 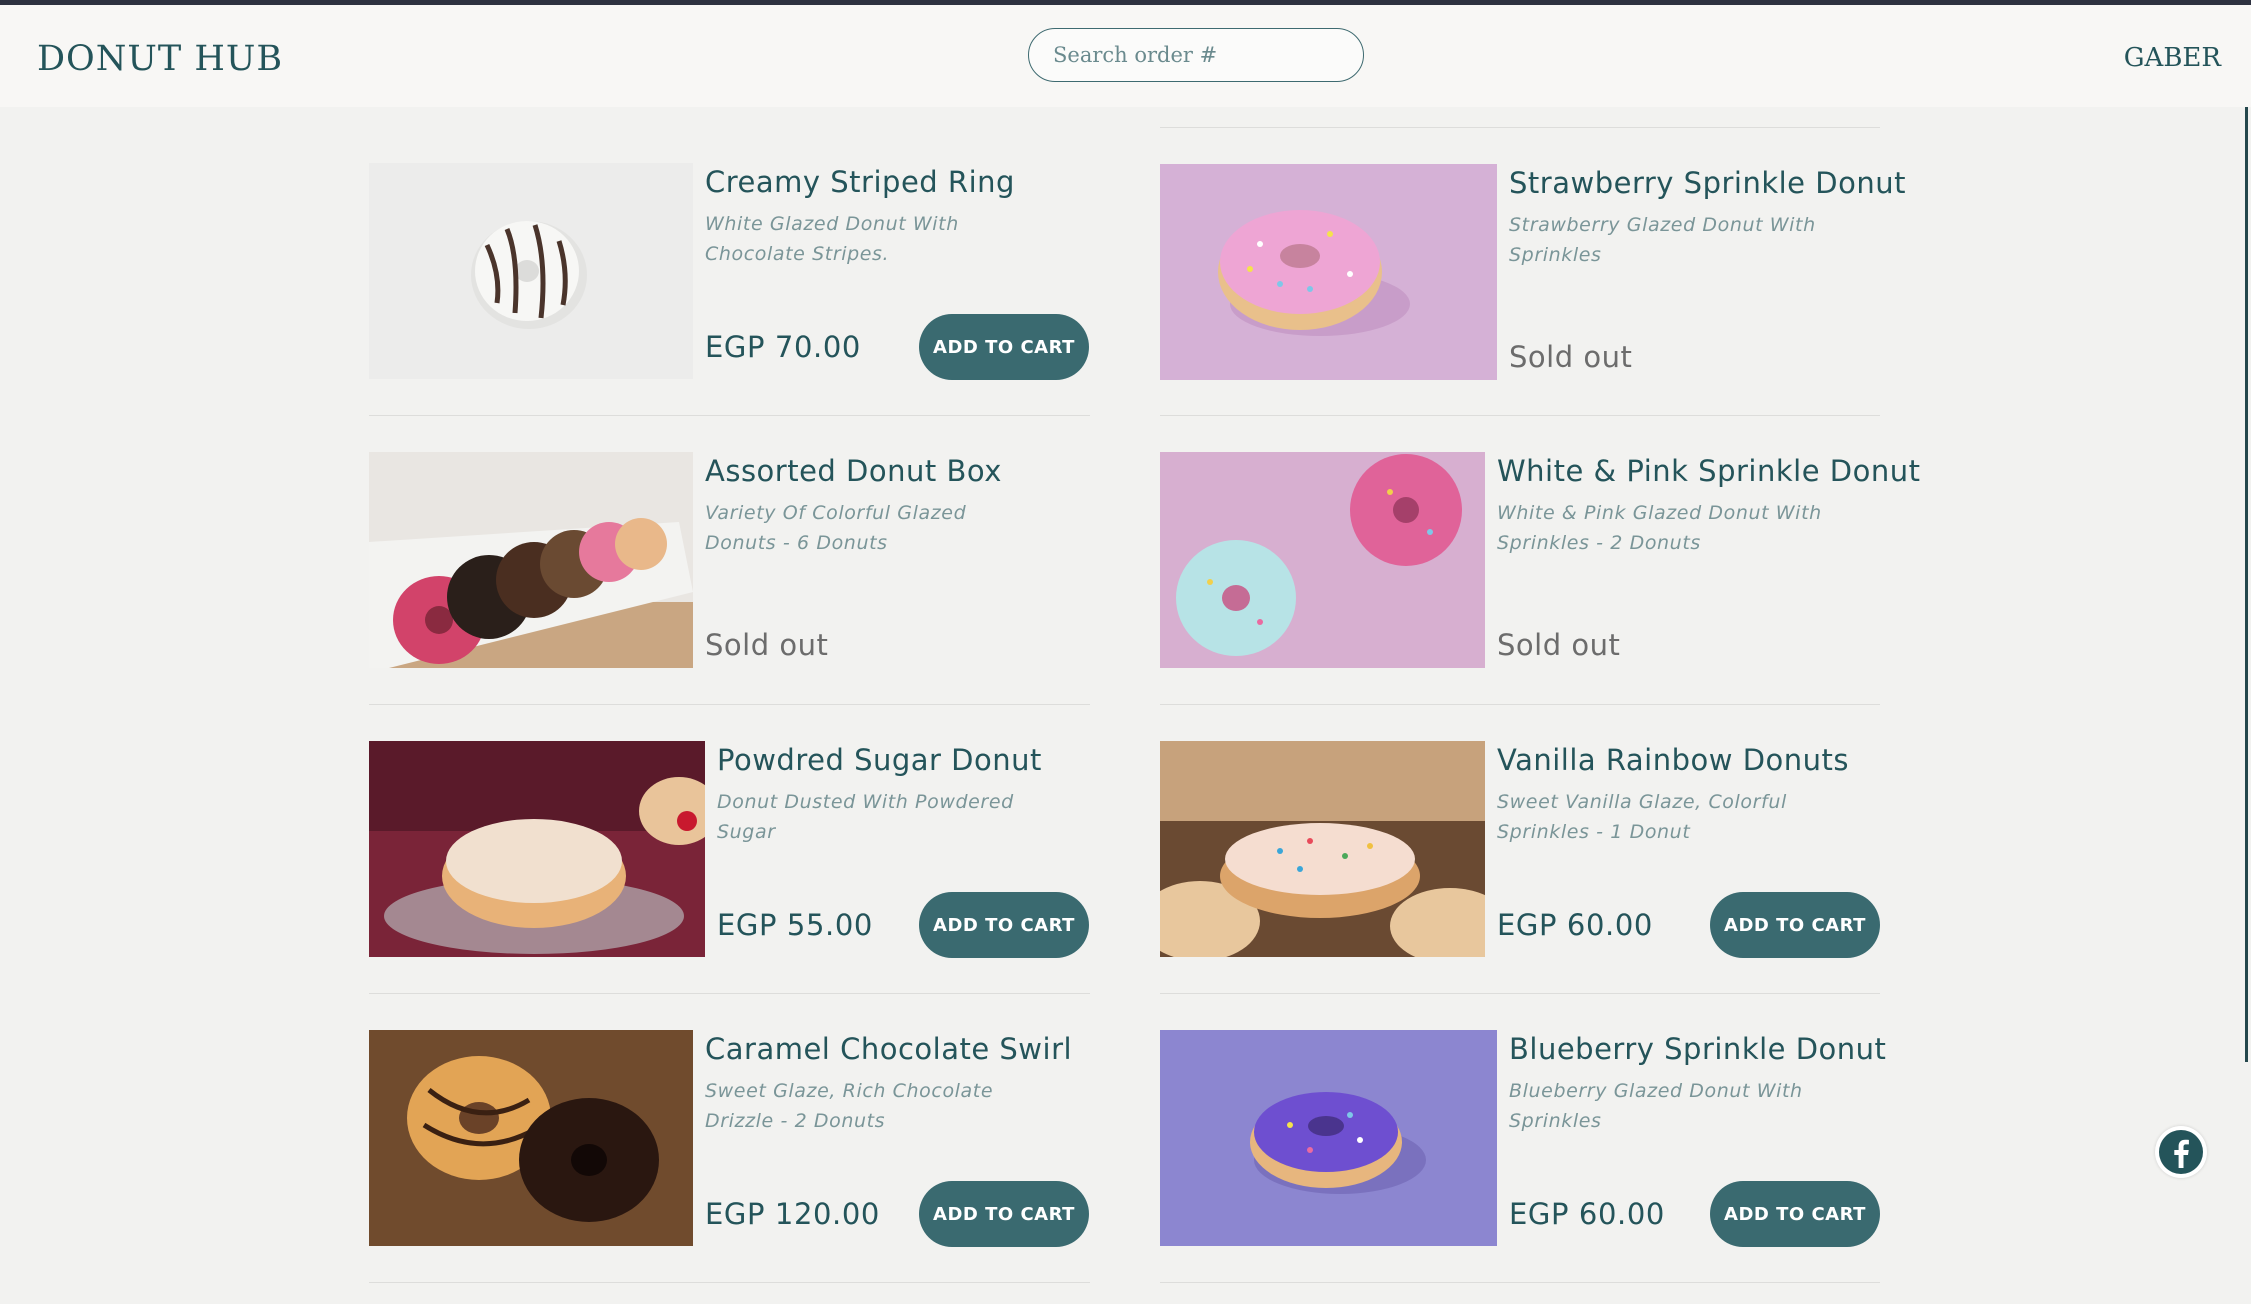 What do you see at coordinates (795, 925) in the screenshot?
I see `product-price: EGP 55.00` at bounding box center [795, 925].